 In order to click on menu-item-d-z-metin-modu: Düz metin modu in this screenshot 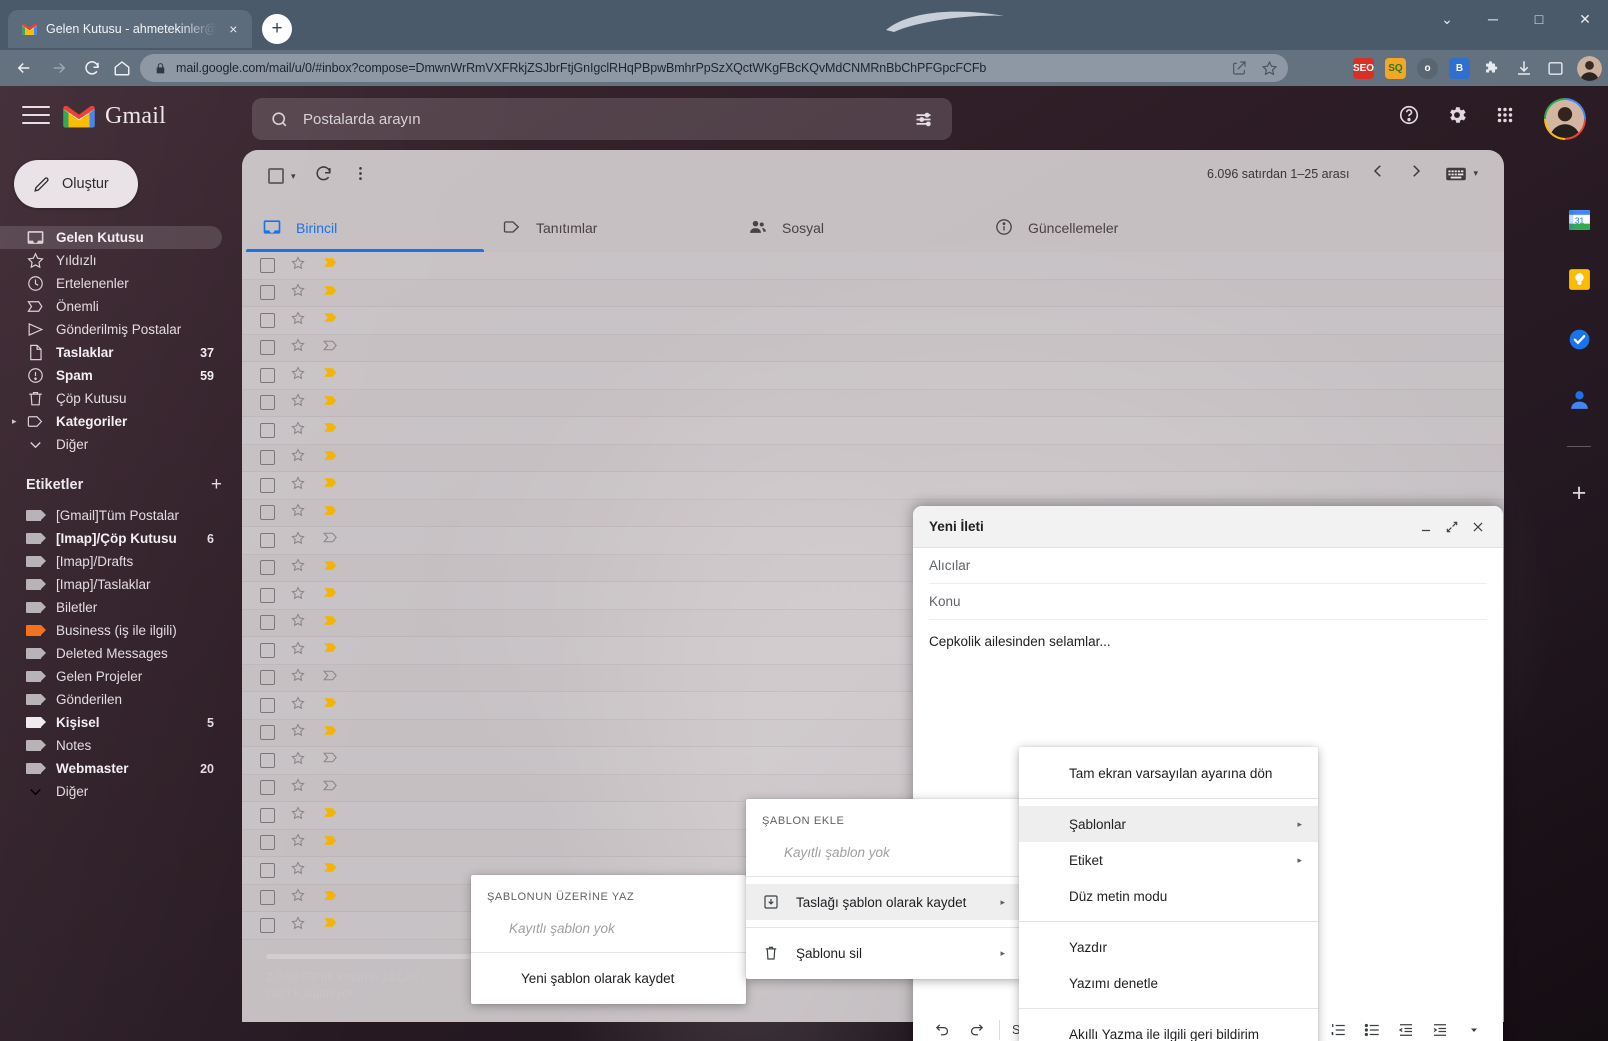, I will do `click(1168, 896)`.